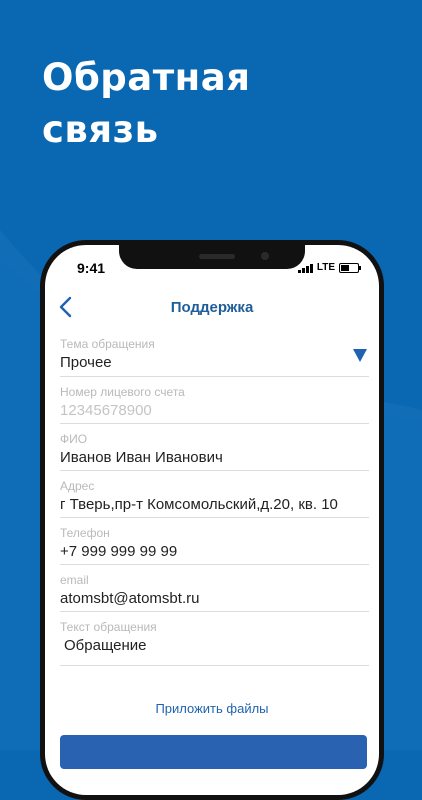 The height and width of the screenshot is (800, 422). Describe the element at coordinates (360, 355) in the screenshot. I see `triangle-down-icon` at that location.